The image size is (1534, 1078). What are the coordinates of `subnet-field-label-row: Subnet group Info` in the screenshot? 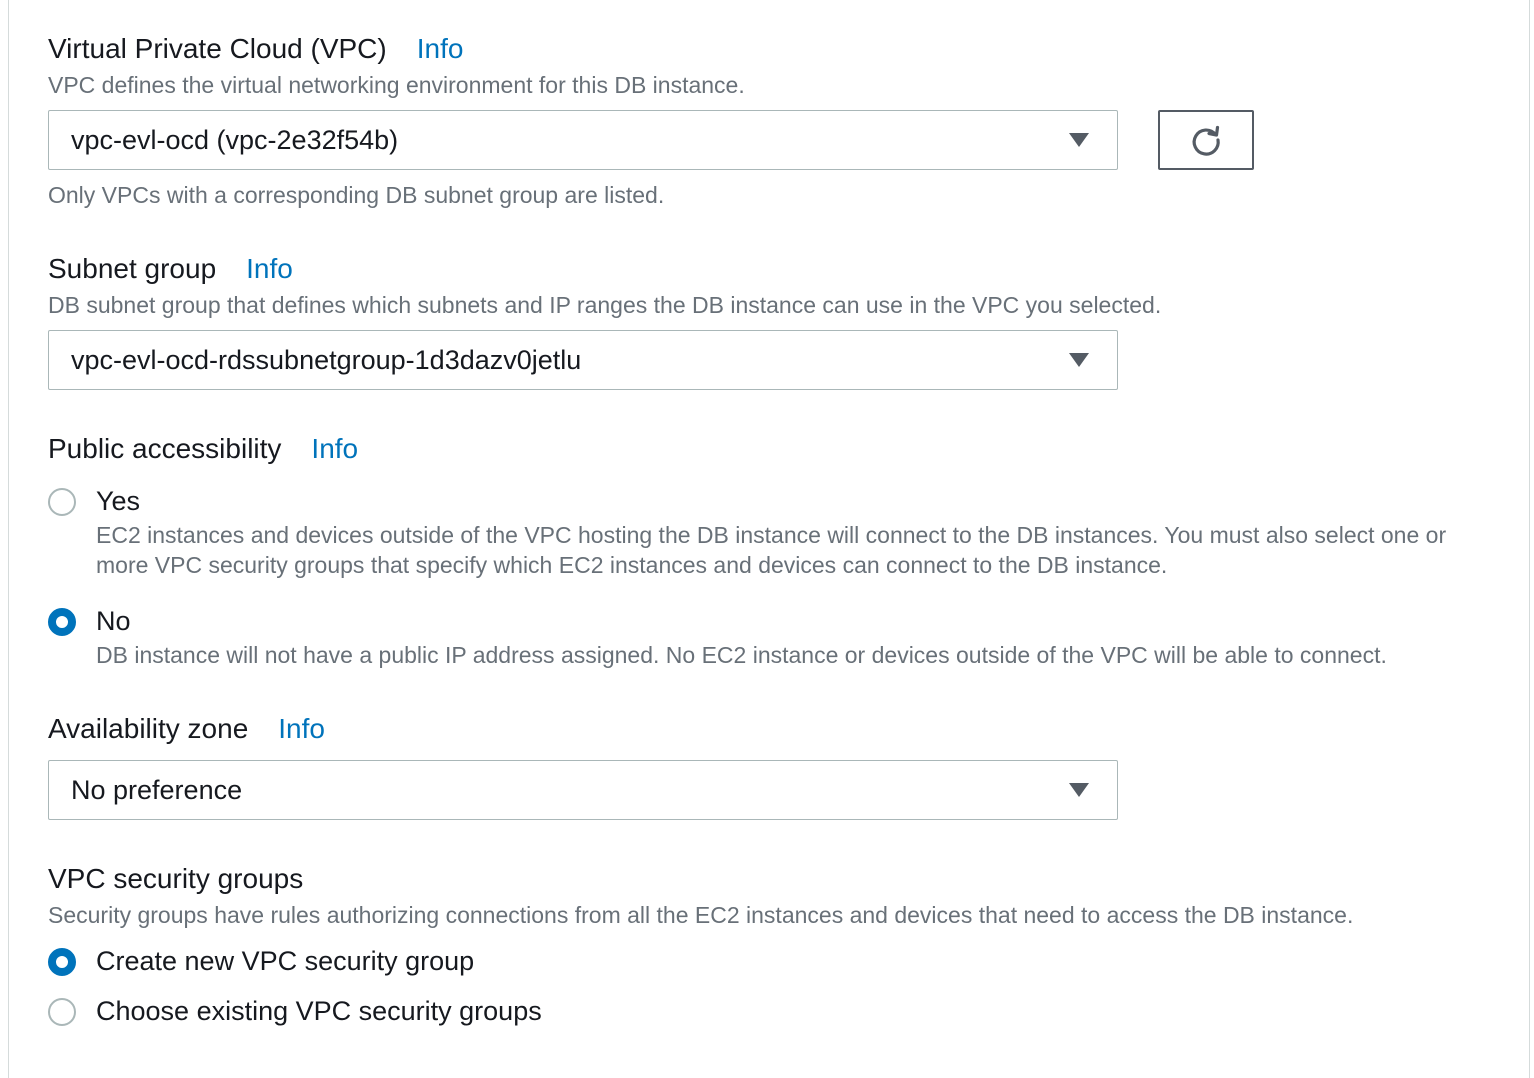 It's located at (170, 269).